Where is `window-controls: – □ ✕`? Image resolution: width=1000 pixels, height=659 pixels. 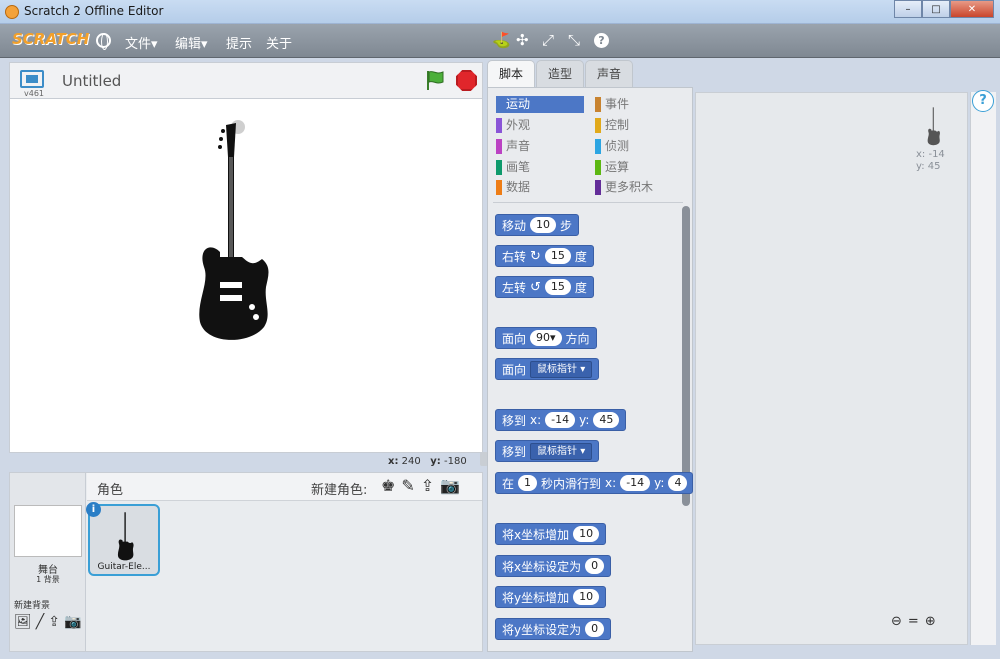
window-controls: – □ ✕ is located at coordinates (944, 9).